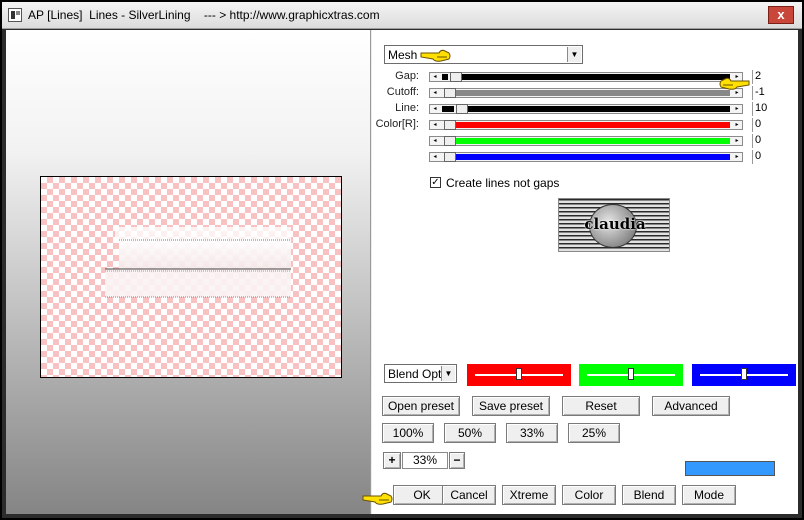 The width and height of the screenshot is (804, 520). I want to click on zoom-25-button: 25%, so click(594, 433).